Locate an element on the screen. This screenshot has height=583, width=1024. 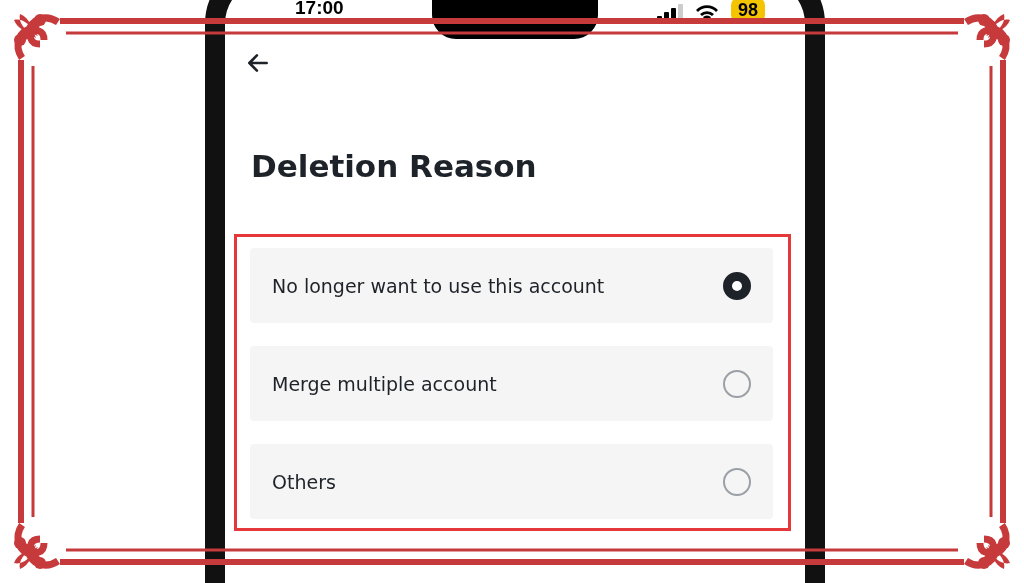
status-time: 17:00 is located at coordinates (319, 8).